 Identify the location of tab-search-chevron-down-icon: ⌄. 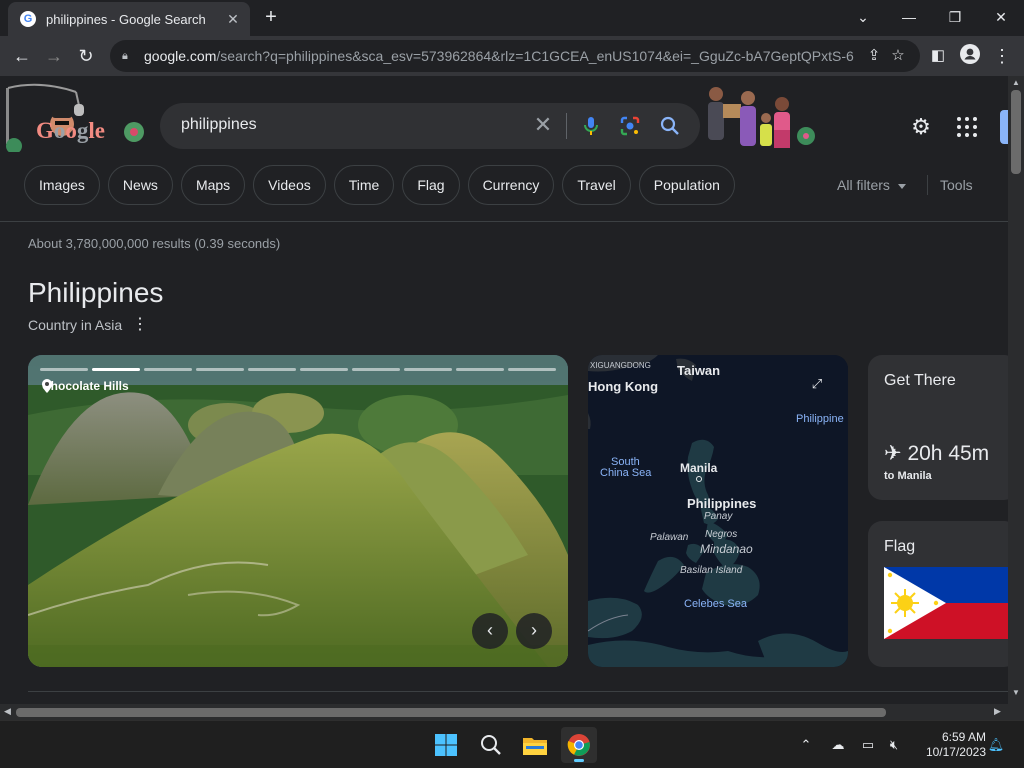
(863, 17).